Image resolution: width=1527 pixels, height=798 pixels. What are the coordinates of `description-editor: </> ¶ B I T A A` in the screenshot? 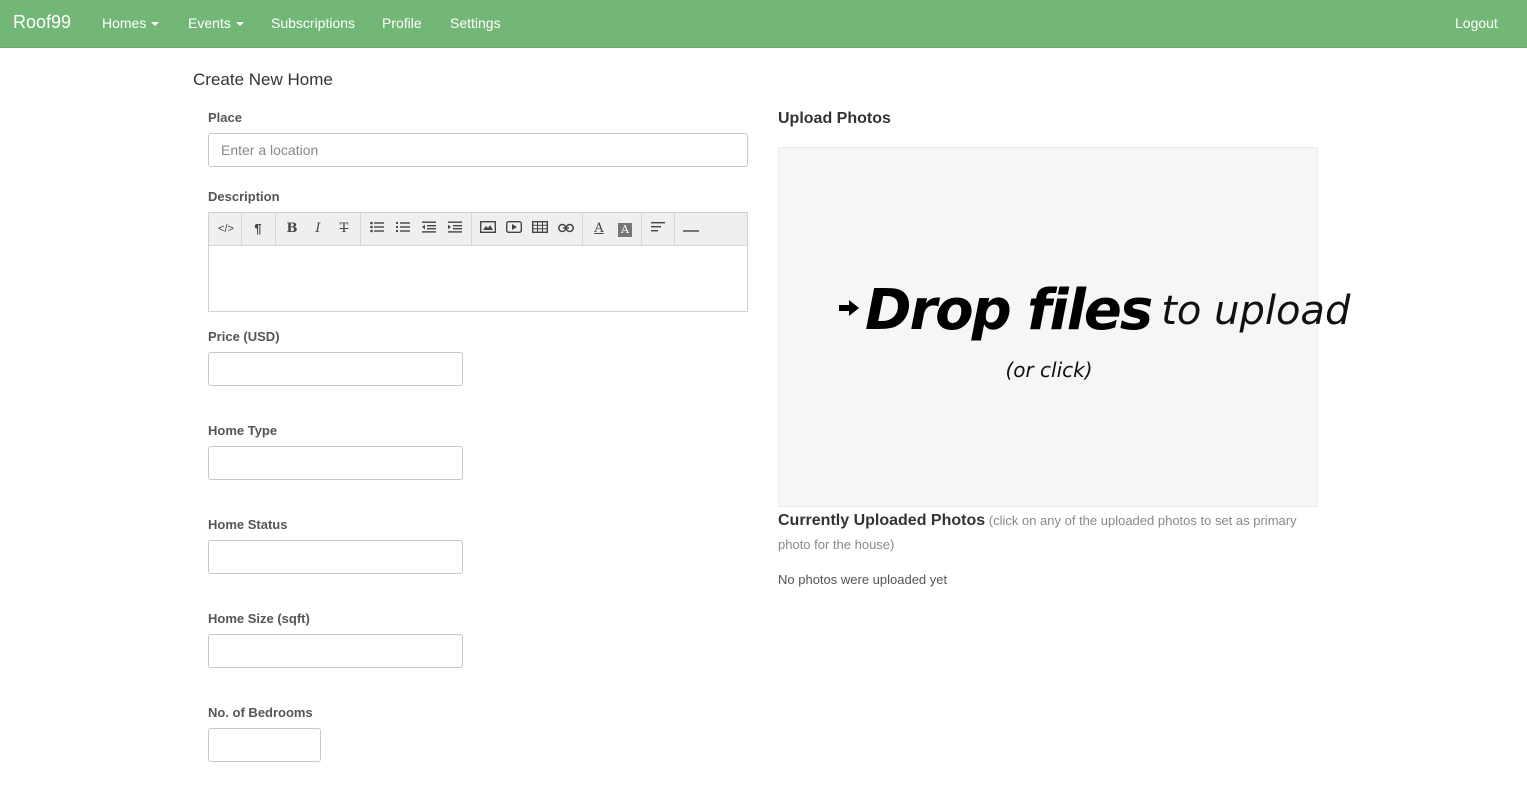 It's located at (478, 262).